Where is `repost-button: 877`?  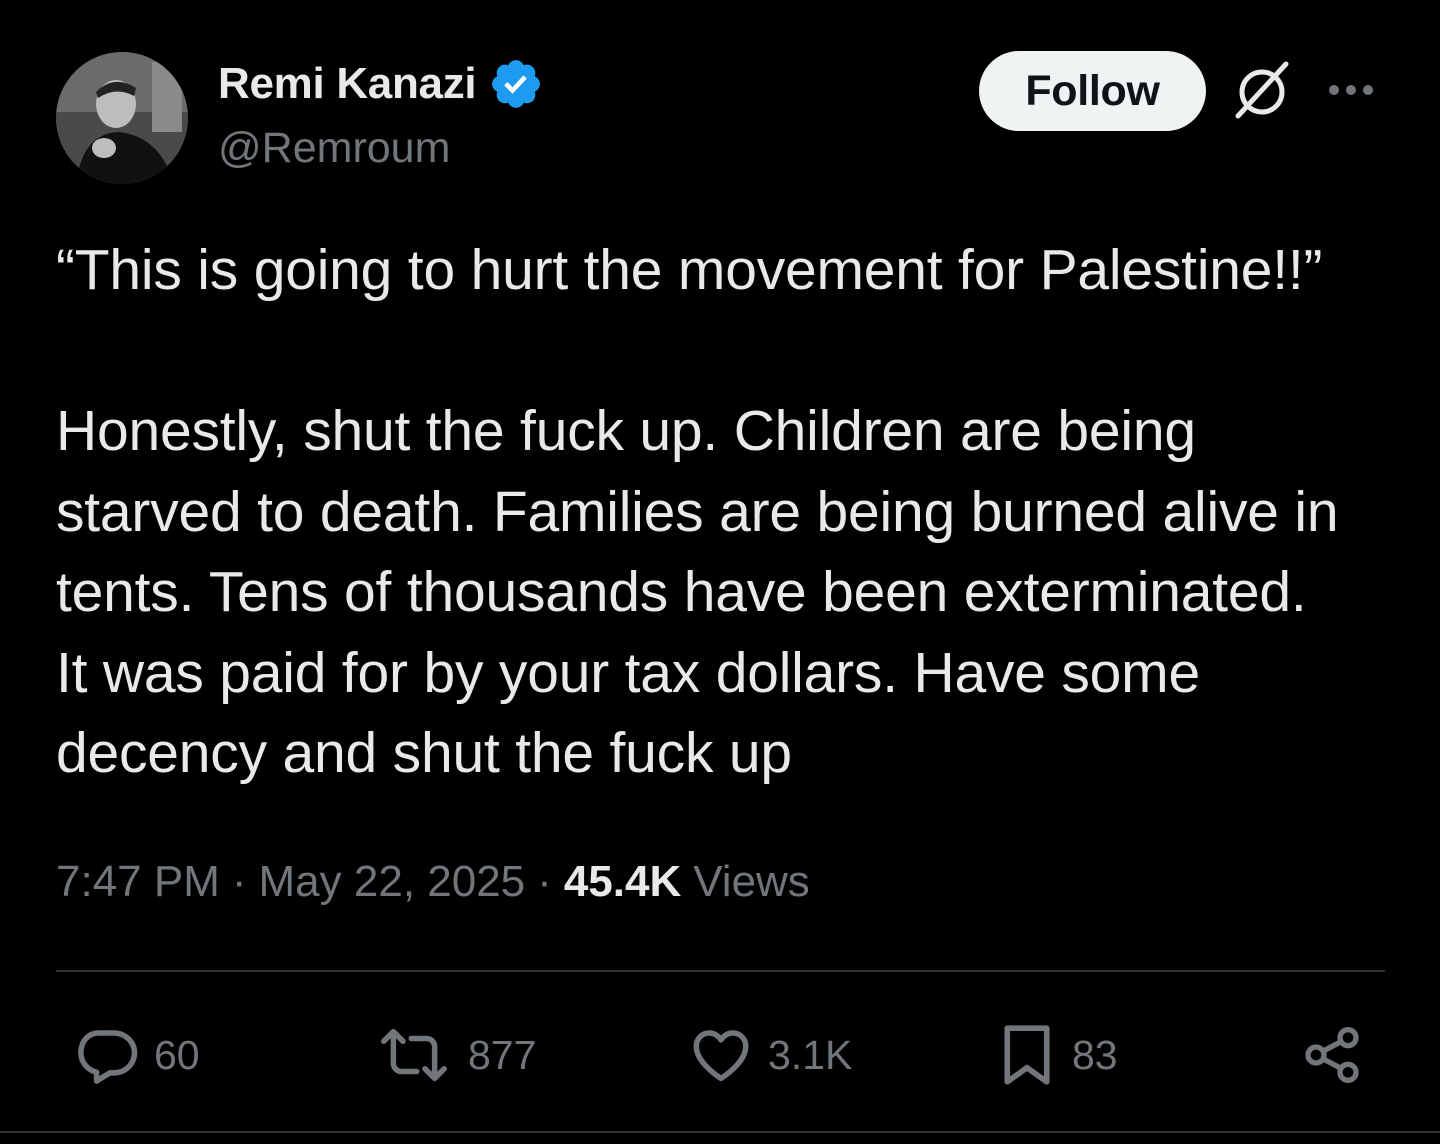
repost-button: 877 is located at coordinates (455, 1055).